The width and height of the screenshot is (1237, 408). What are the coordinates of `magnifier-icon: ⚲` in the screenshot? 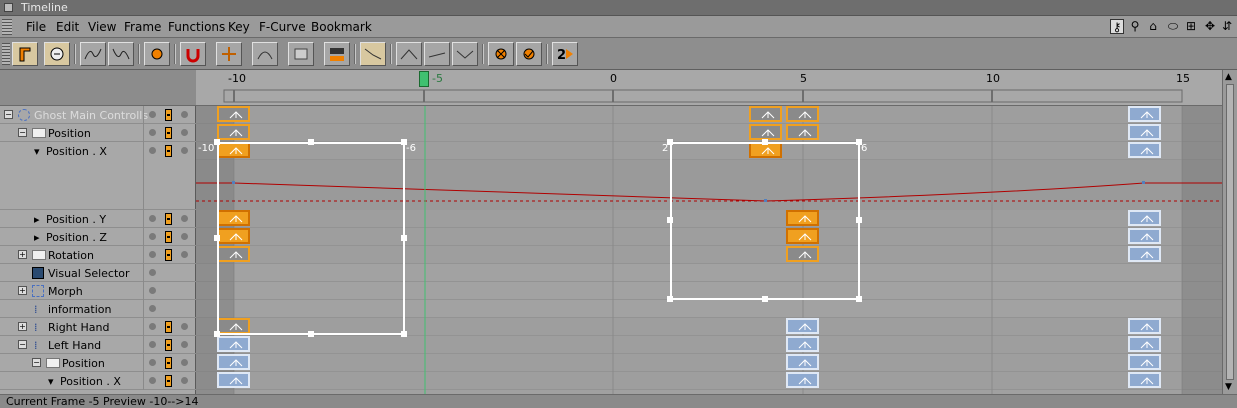 It's located at (1135, 26).